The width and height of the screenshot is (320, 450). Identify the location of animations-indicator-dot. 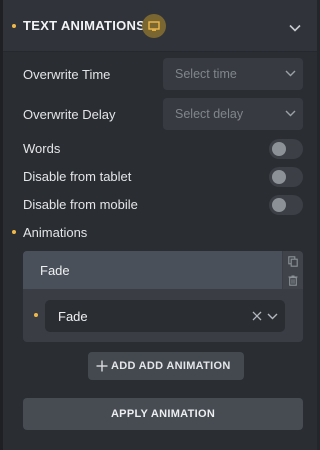
(14, 232).